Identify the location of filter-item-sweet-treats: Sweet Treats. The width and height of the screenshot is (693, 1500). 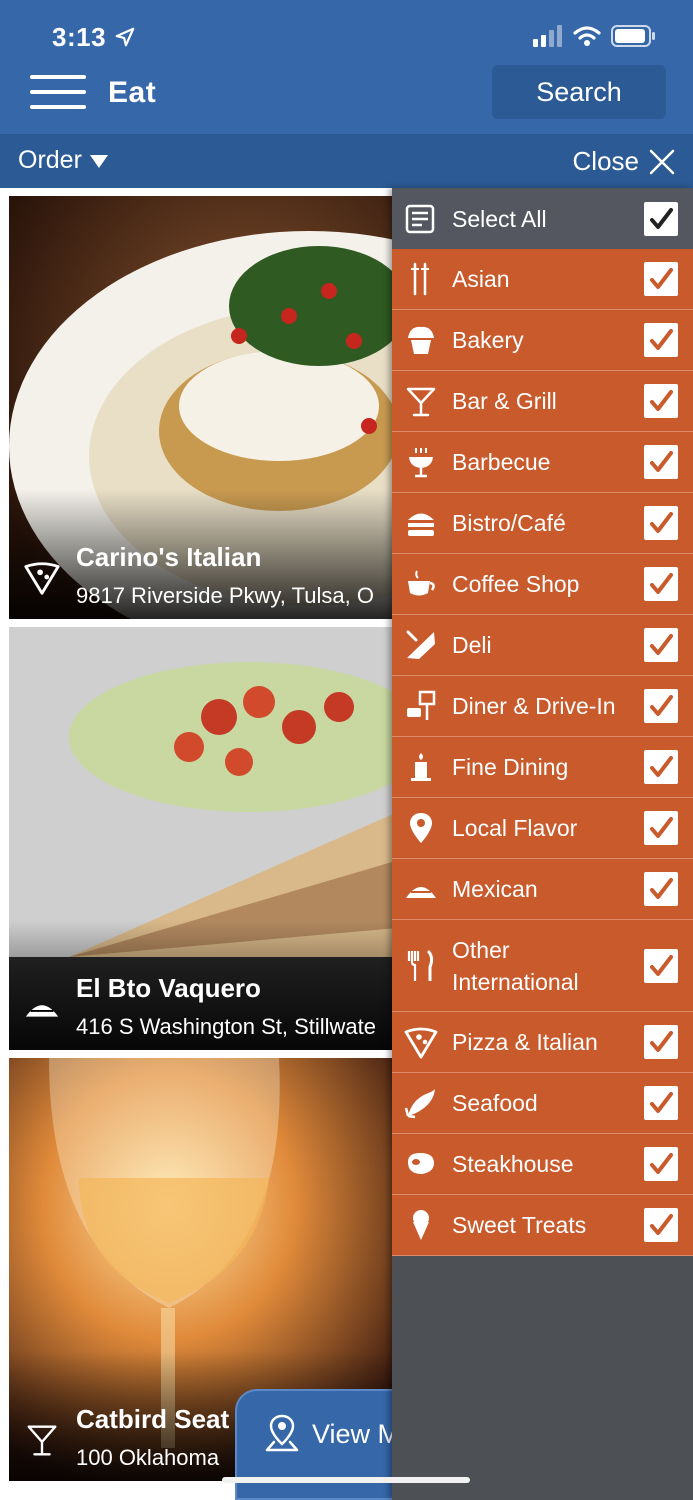
(542, 1225).